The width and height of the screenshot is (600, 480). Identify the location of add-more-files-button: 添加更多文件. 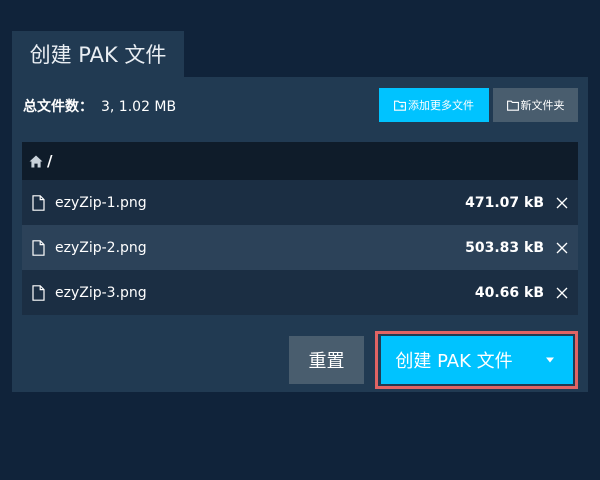
(434, 105).